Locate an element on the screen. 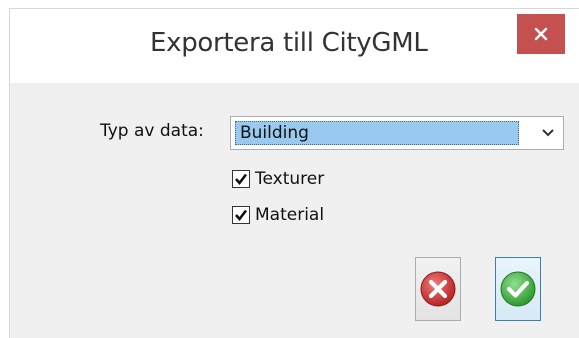 This screenshot has width=579, height=338. ok-button is located at coordinates (518, 289).